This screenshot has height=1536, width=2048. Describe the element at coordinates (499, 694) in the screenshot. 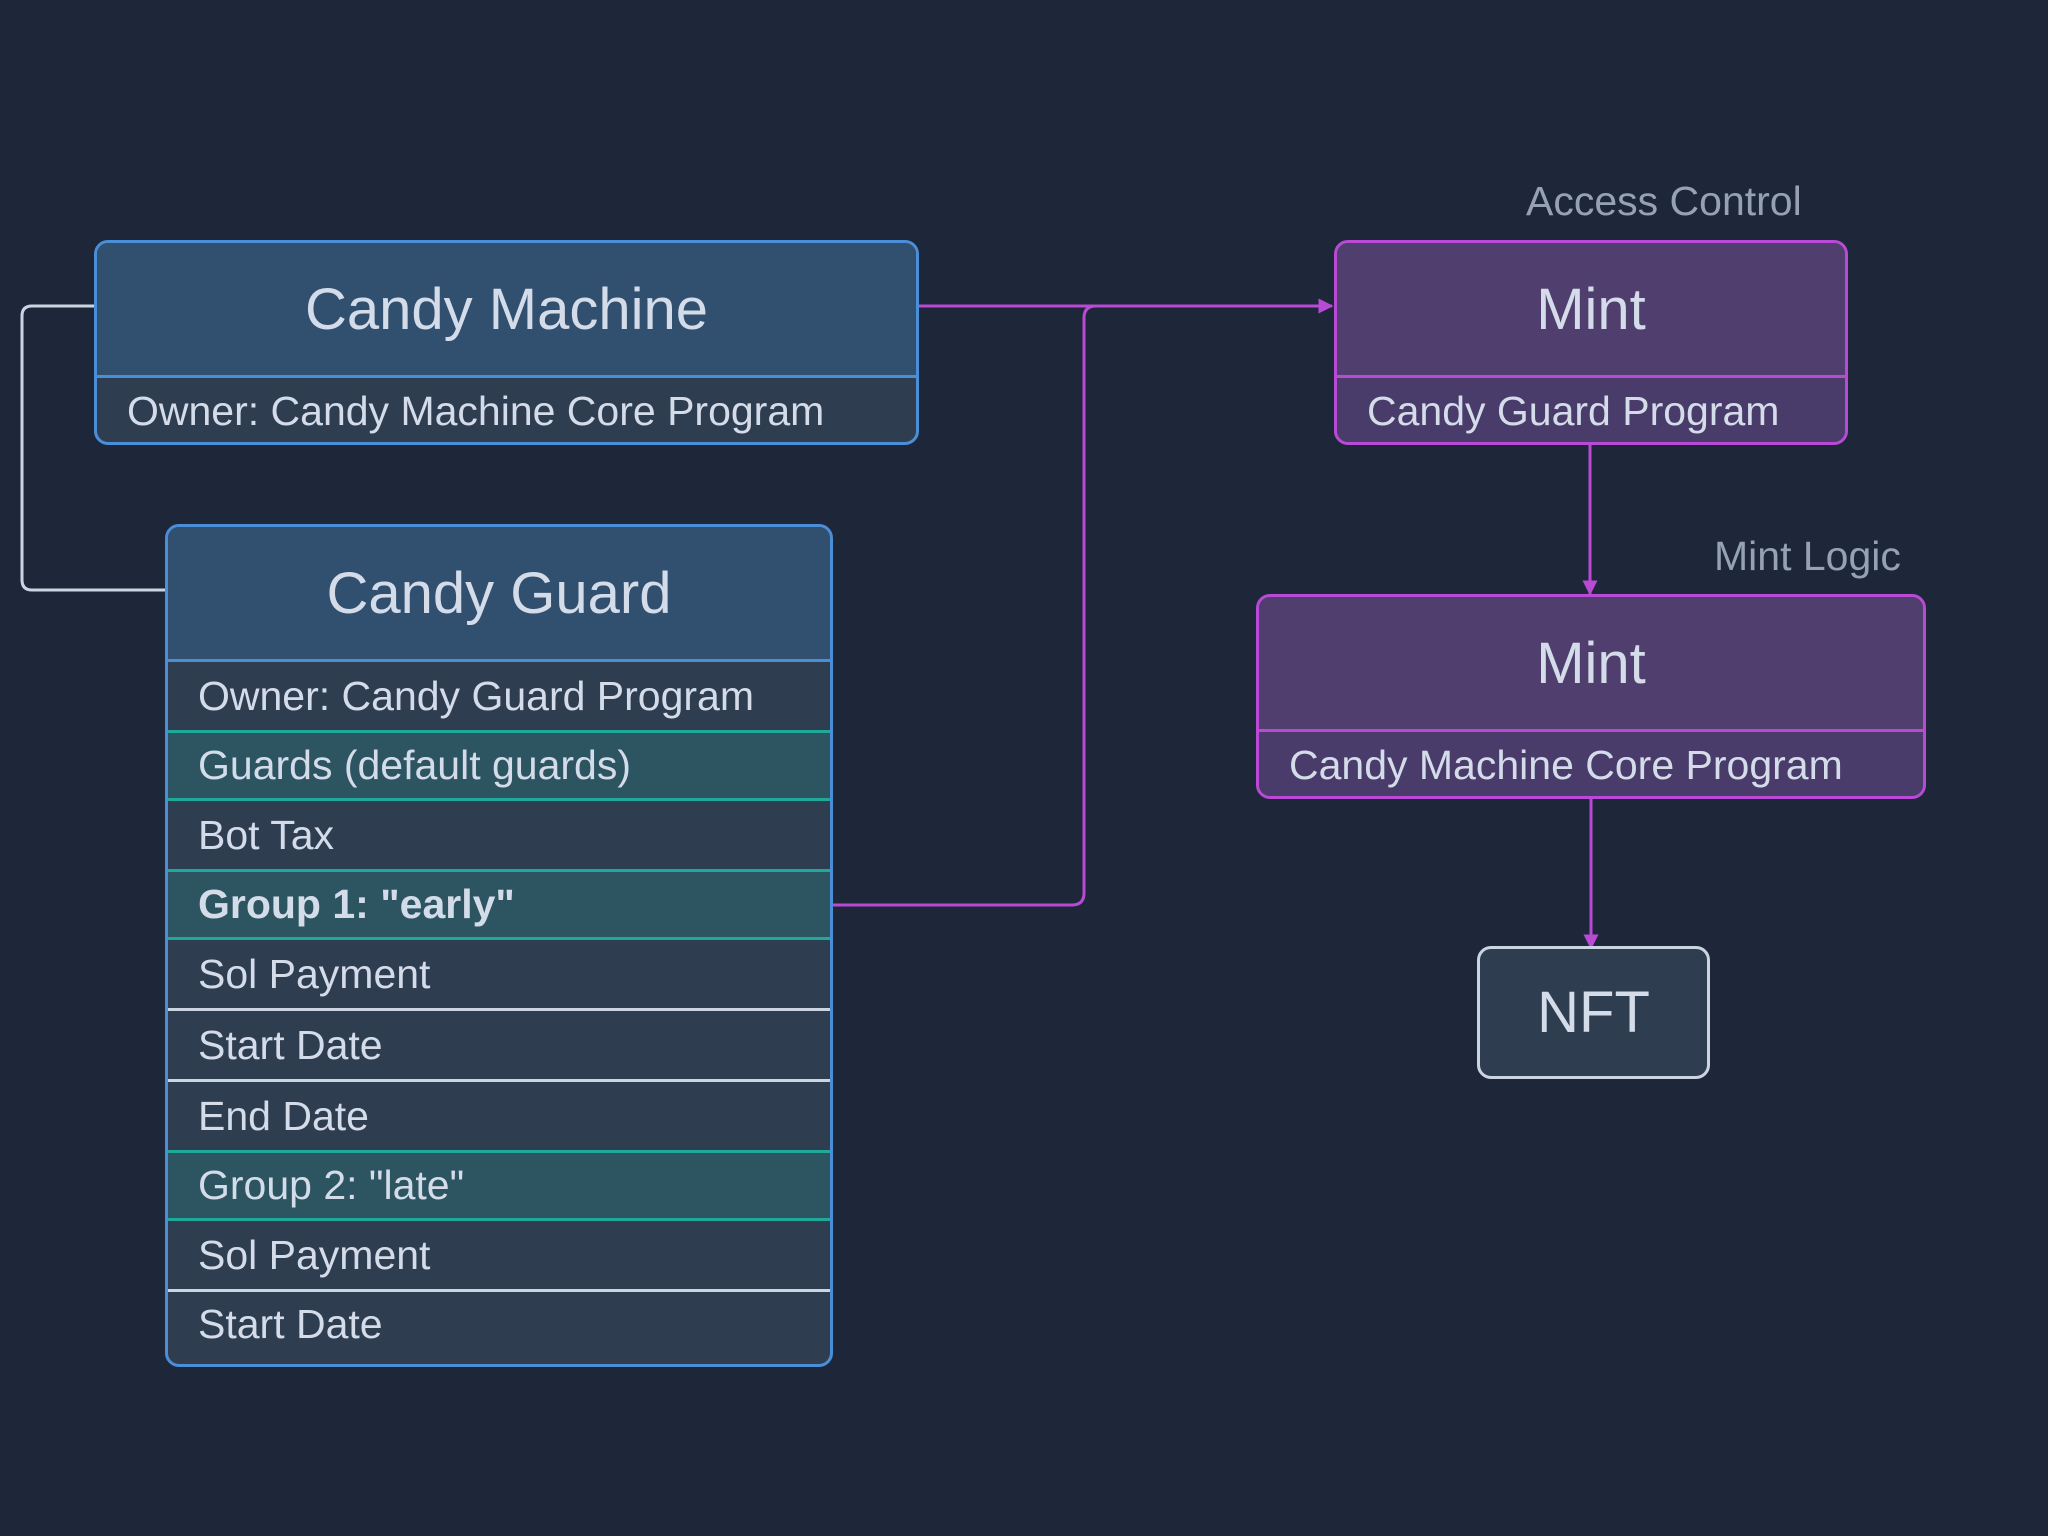

I see `candy-guard-owner-row: Owner: Candy Guard Program` at that location.